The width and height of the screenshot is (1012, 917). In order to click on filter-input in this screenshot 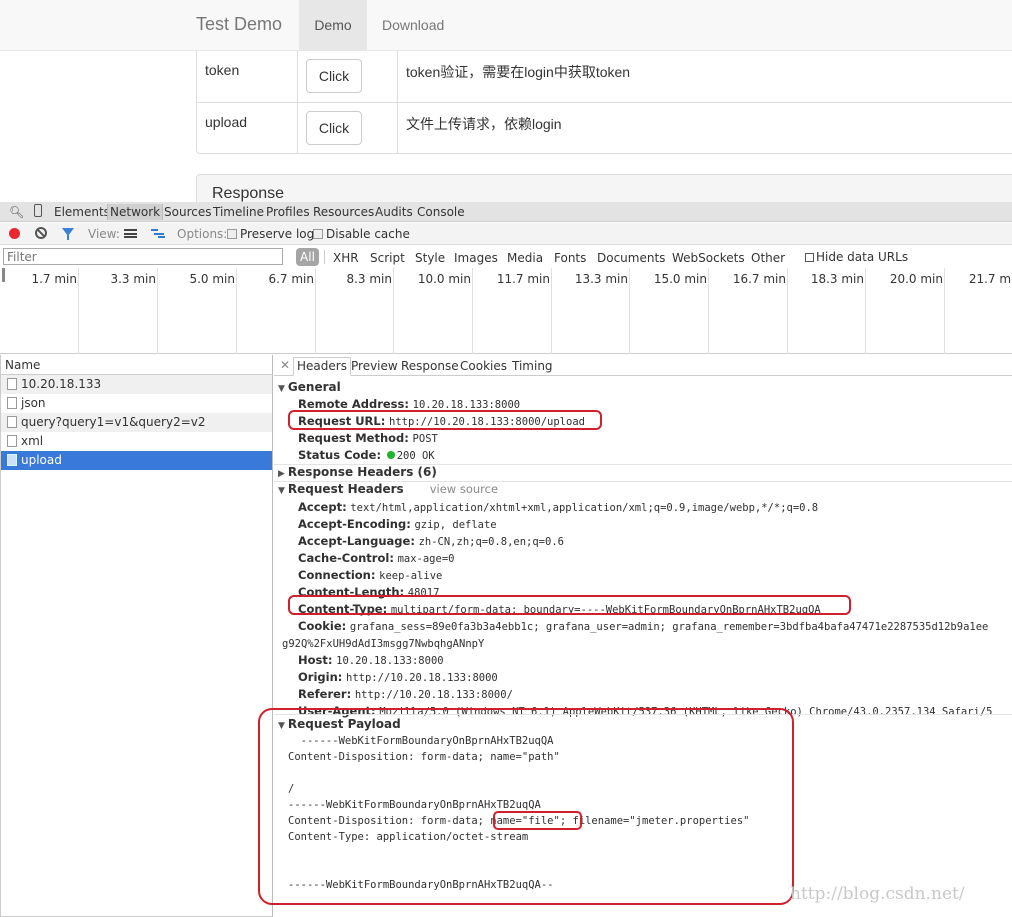, I will do `click(143, 256)`.